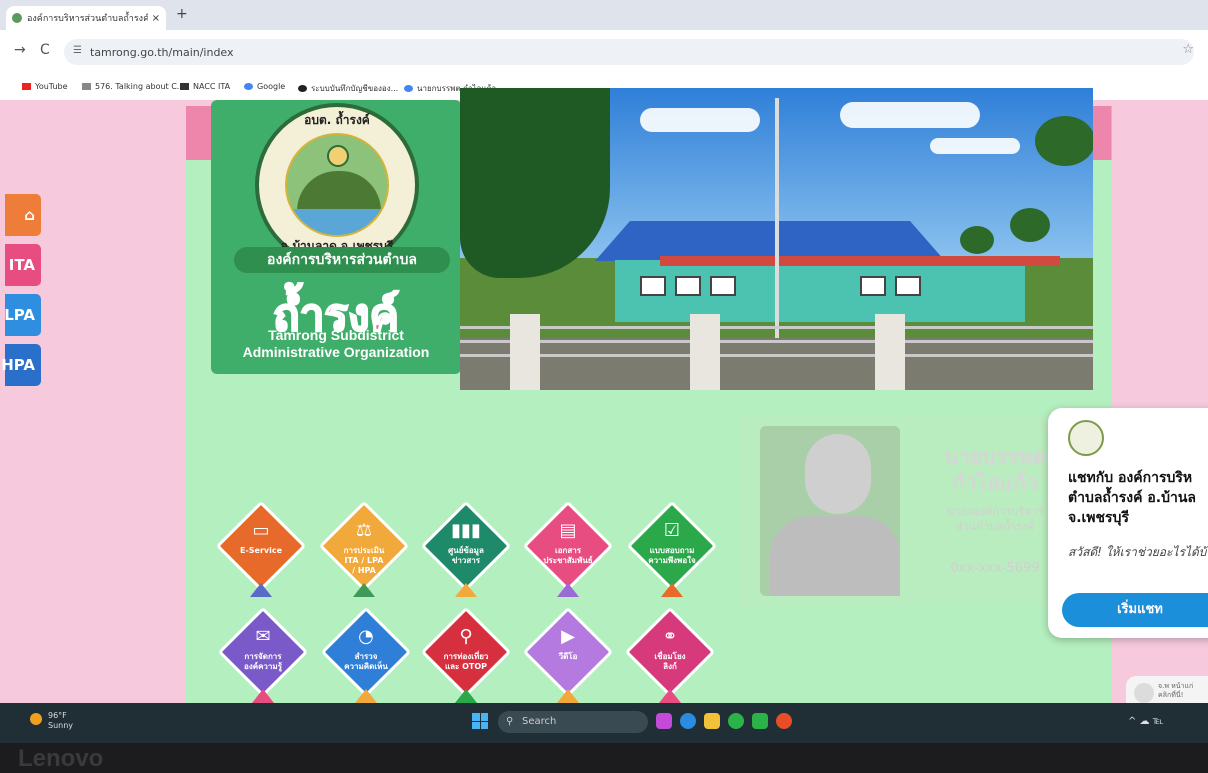 The height and width of the screenshot is (773, 1208). I want to click on tab-title: องค์การบริหารส่วนตำบลถ้ำรงค์ อ.บ้าน, so click(87, 19).